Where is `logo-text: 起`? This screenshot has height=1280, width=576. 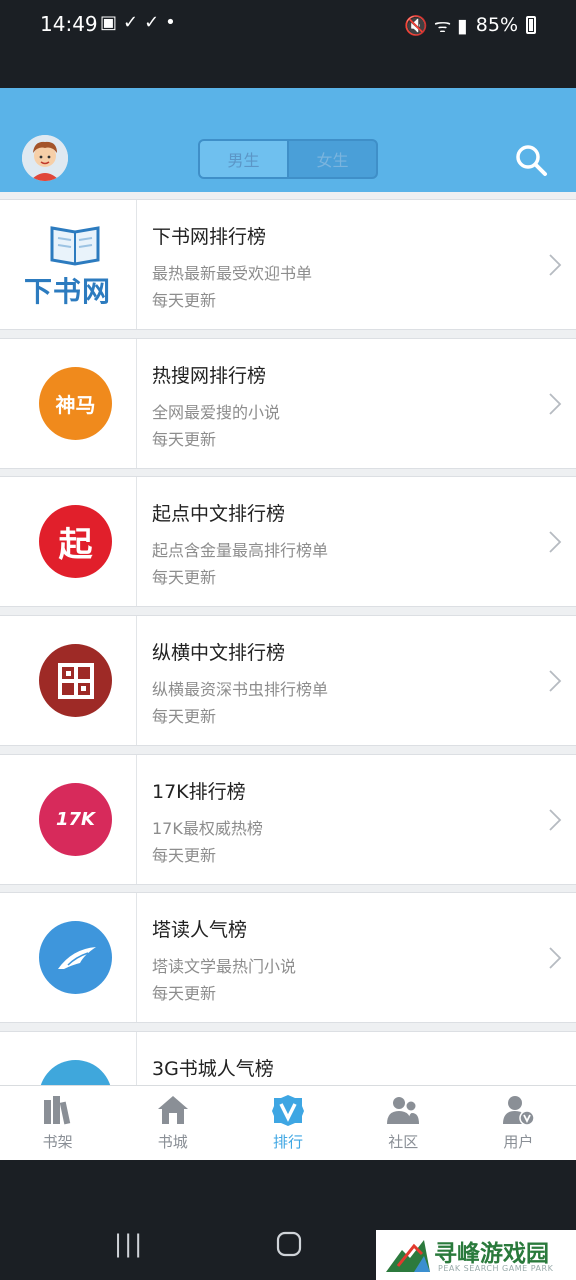 logo-text: 起 is located at coordinates (75, 545).